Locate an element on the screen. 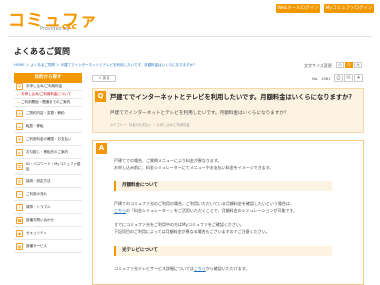 Image resolution: width=380 pixels, height=285 pixels. mail-icon: ✉ is located at coordinates (348, 78).